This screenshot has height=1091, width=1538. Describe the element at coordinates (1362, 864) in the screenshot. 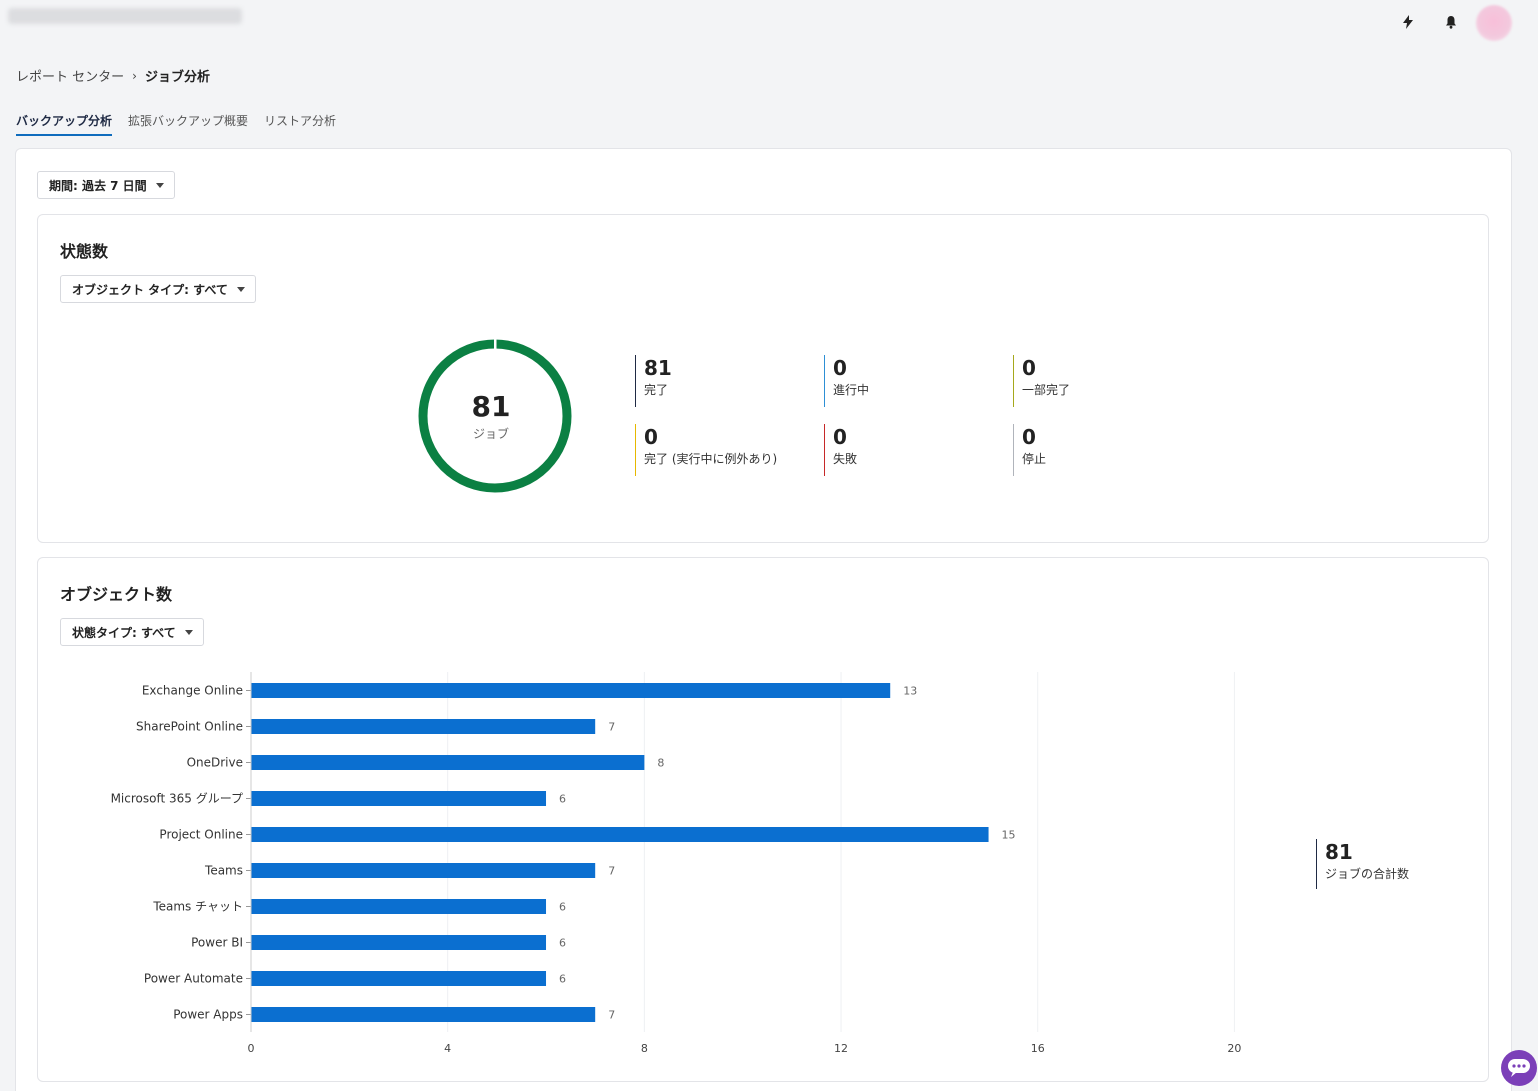

I see `total-jobs: 81 ジョブの合計数` at that location.